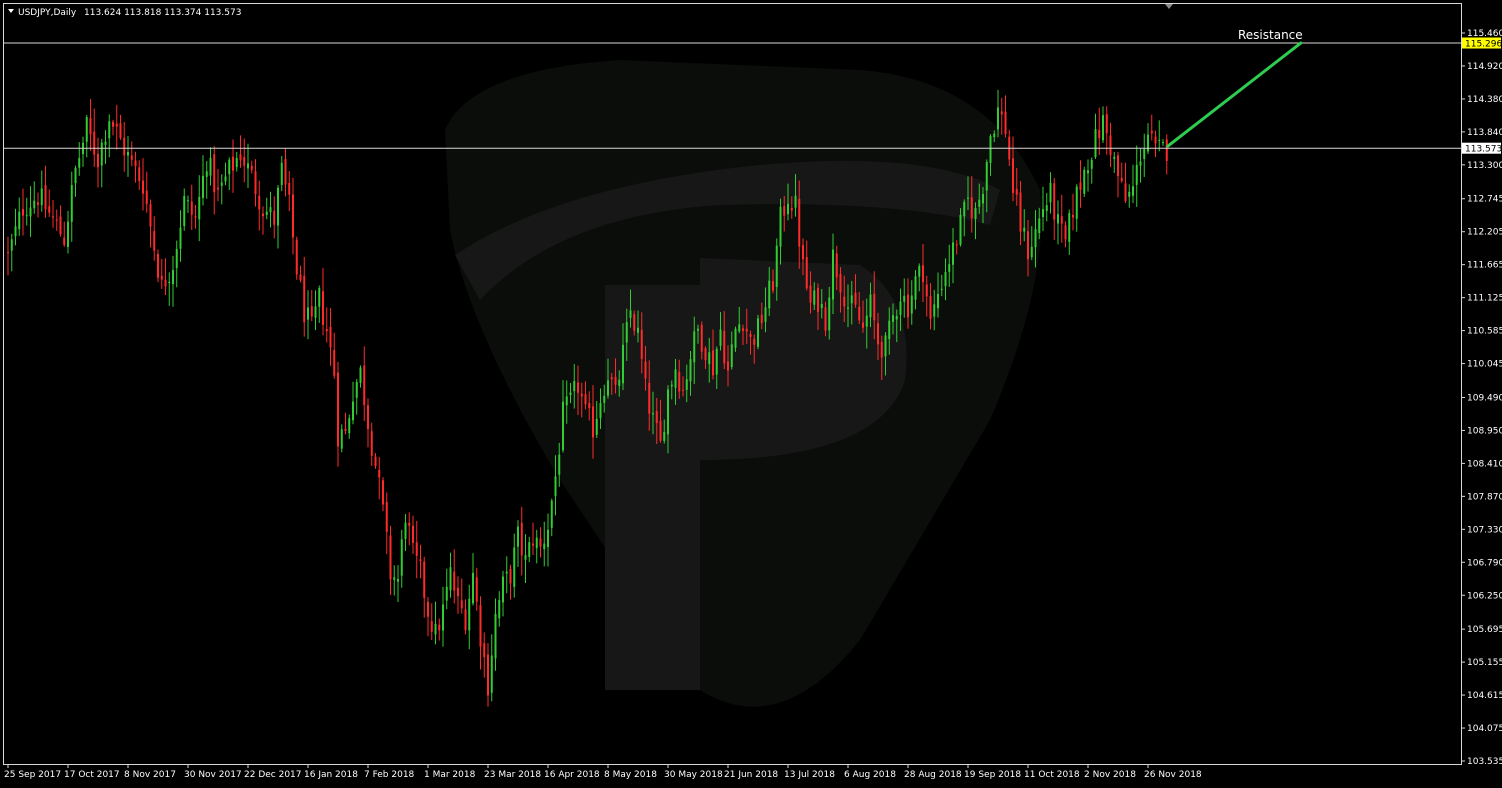 The height and width of the screenshot is (788, 1502). What do you see at coordinates (1484, 596) in the screenshot?
I see `y-tick-label: 106.250` at bounding box center [1484, 596].